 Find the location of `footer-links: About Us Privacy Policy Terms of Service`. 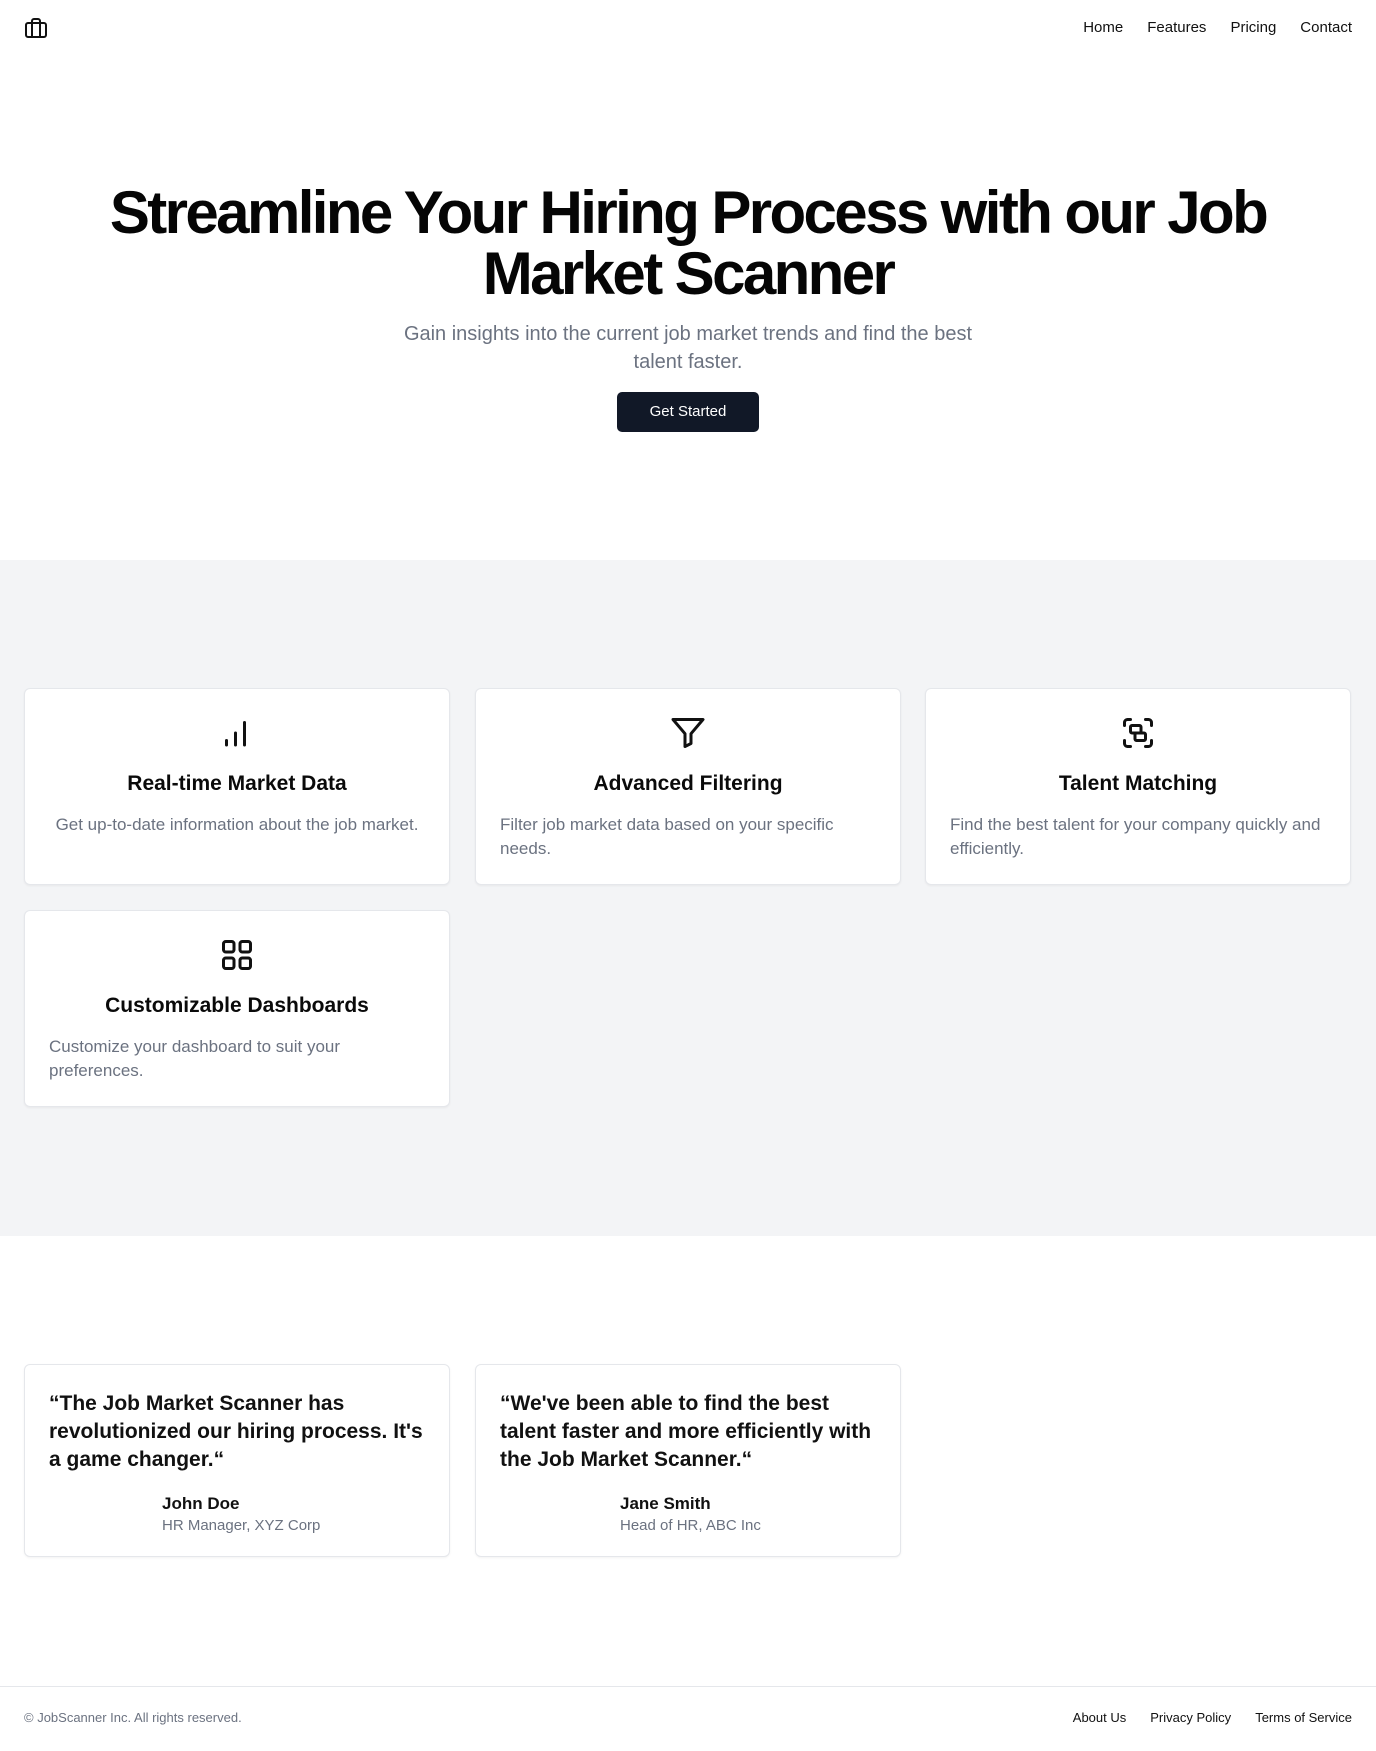

footer-links: About Us Privacy Policy Terms of Service is located at coordinates (1212, 1718).